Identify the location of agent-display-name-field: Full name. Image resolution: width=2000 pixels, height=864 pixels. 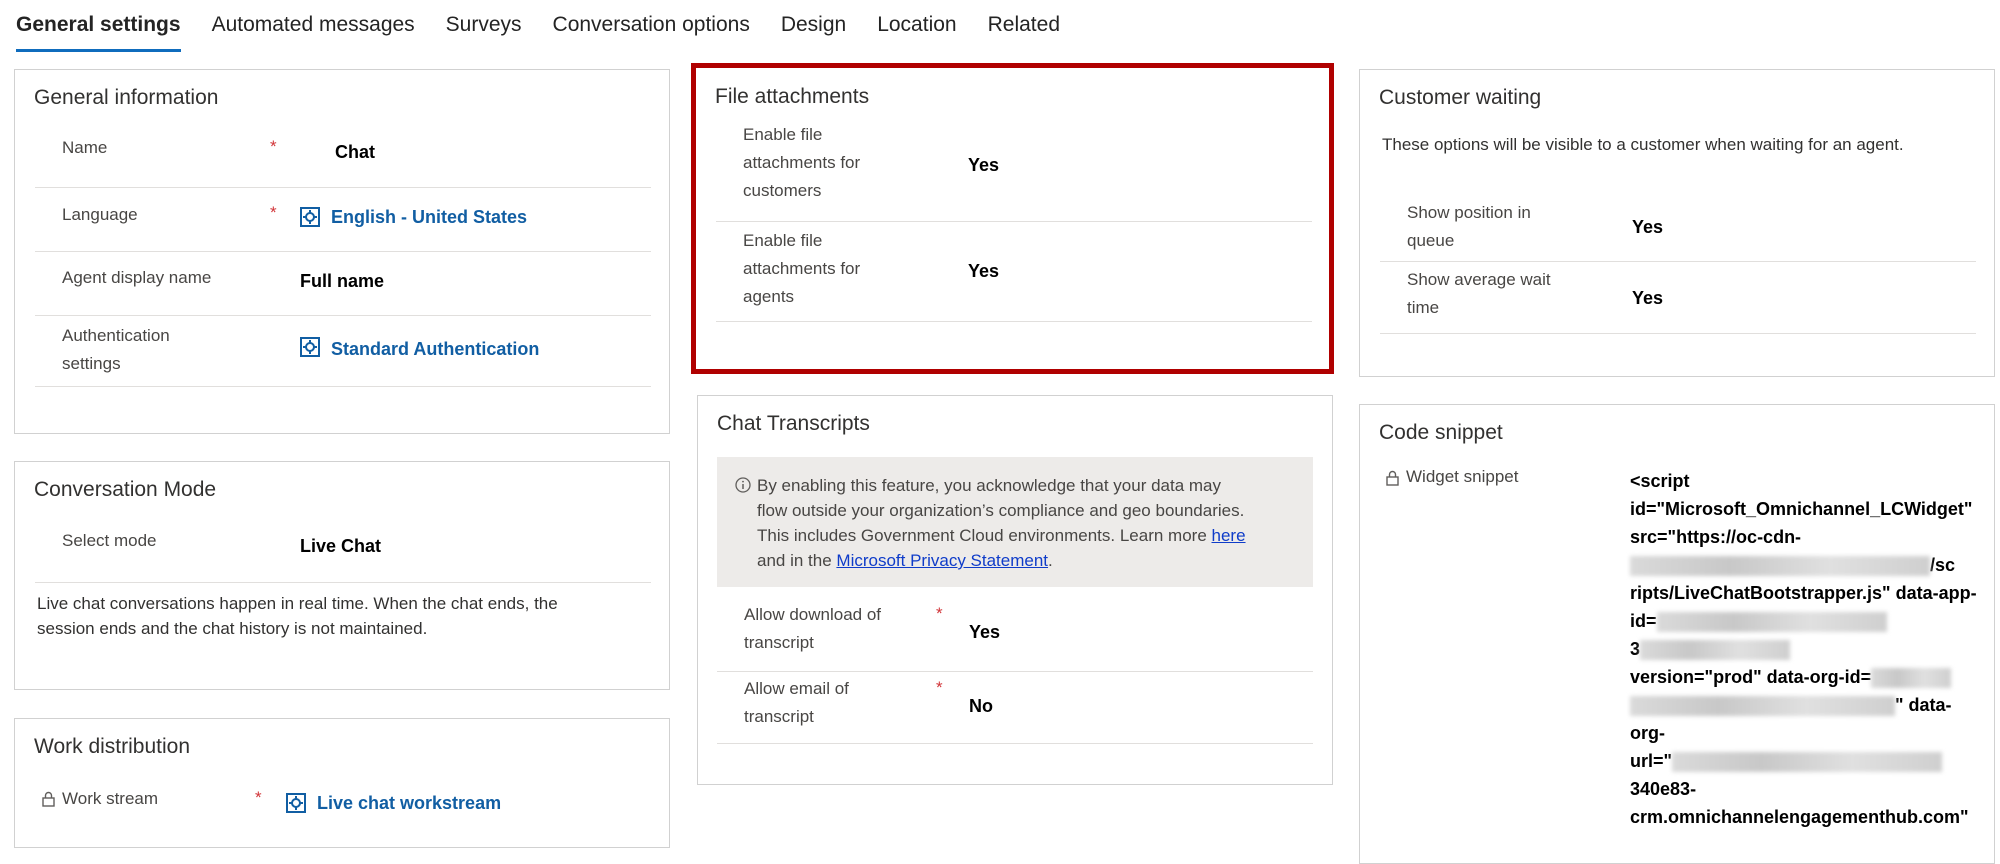
(342, 281).